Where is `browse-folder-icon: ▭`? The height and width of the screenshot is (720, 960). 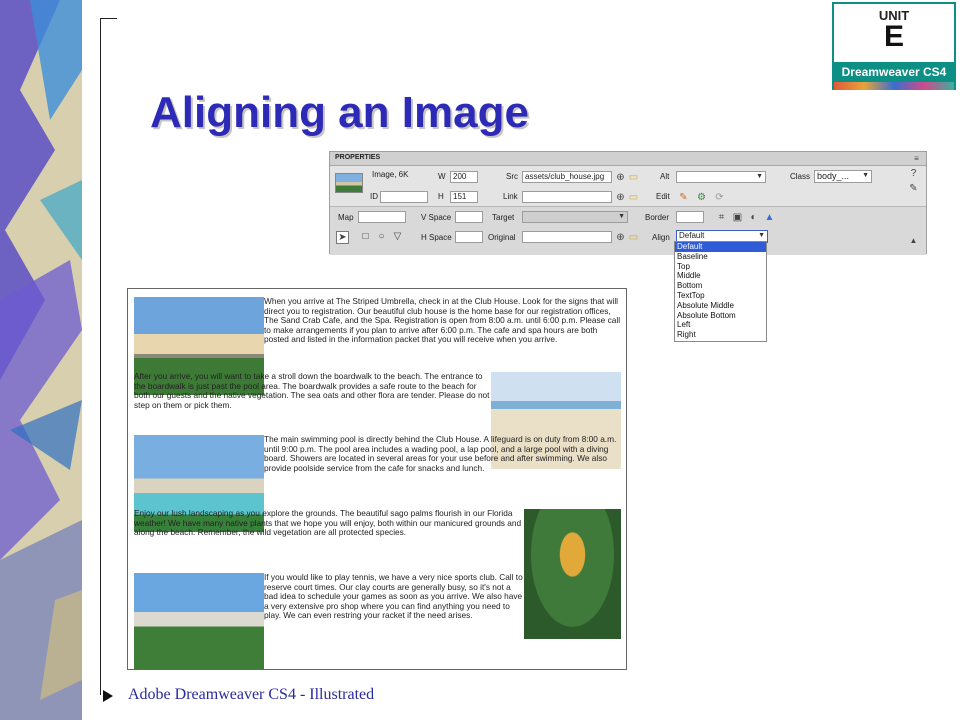 browse-folder-icon: ▭ is located at coordinates (633, 177).